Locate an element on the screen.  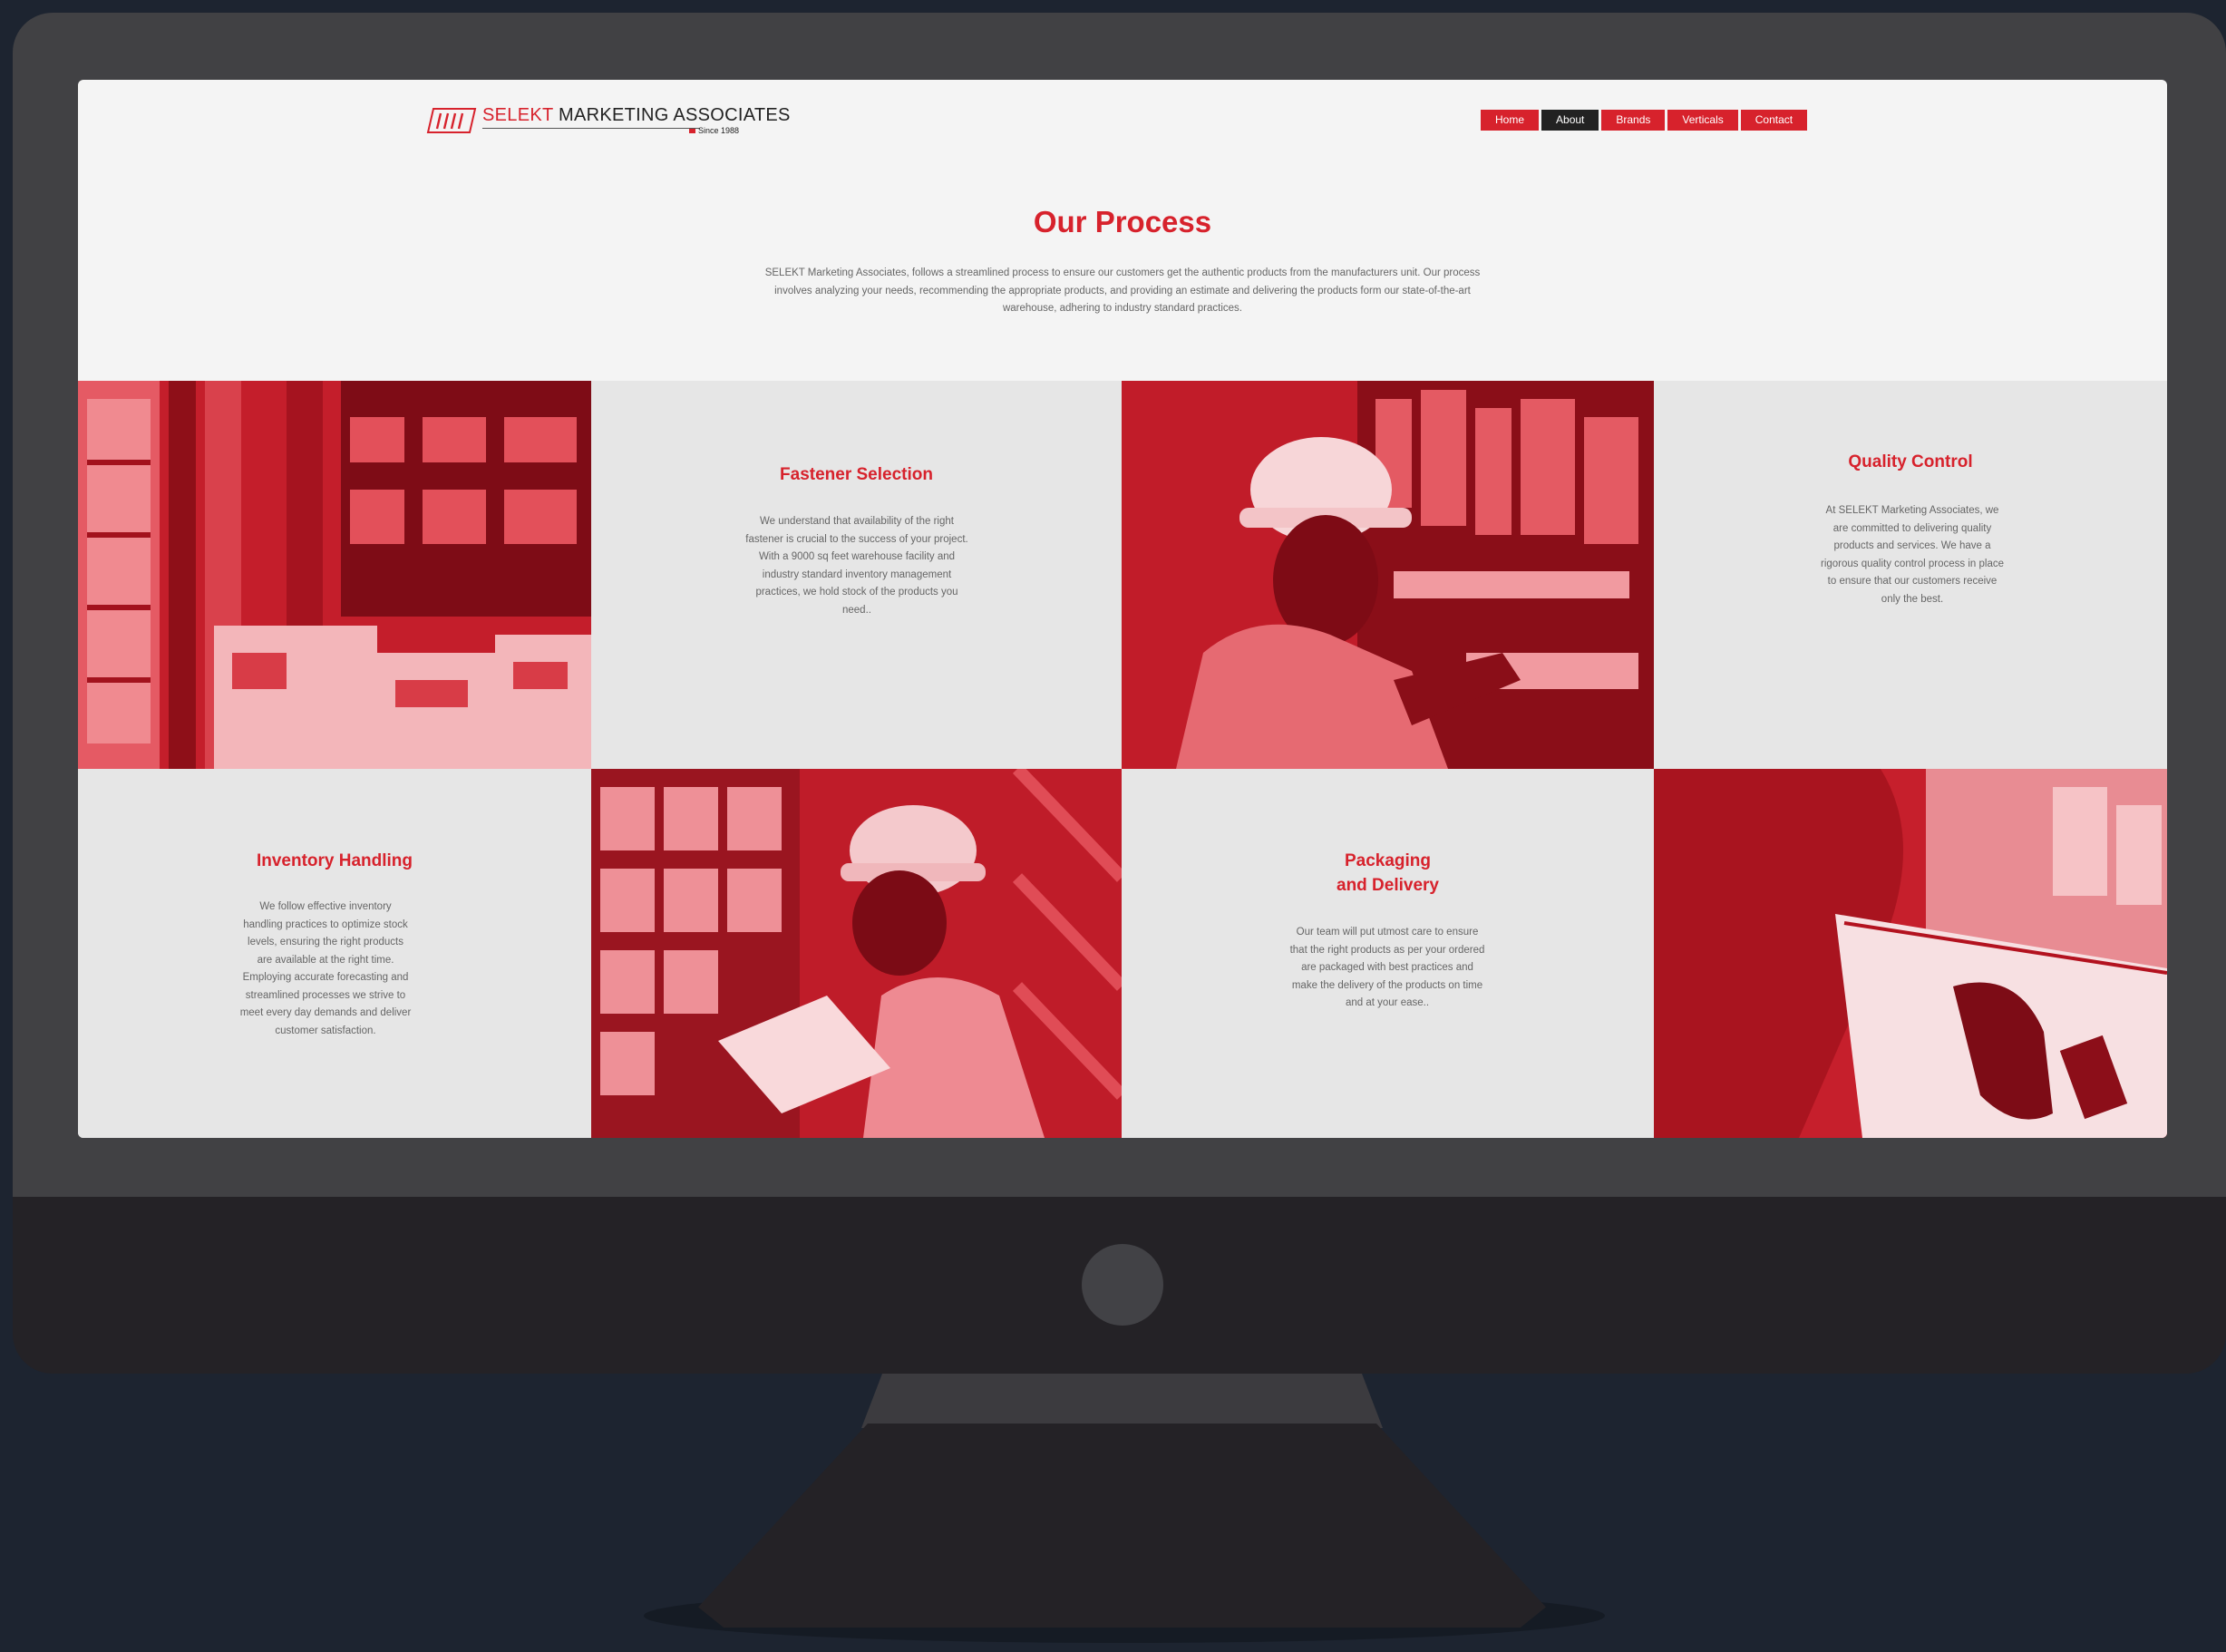
monitor-logo-dot is located at coordinates (1122, 1285).